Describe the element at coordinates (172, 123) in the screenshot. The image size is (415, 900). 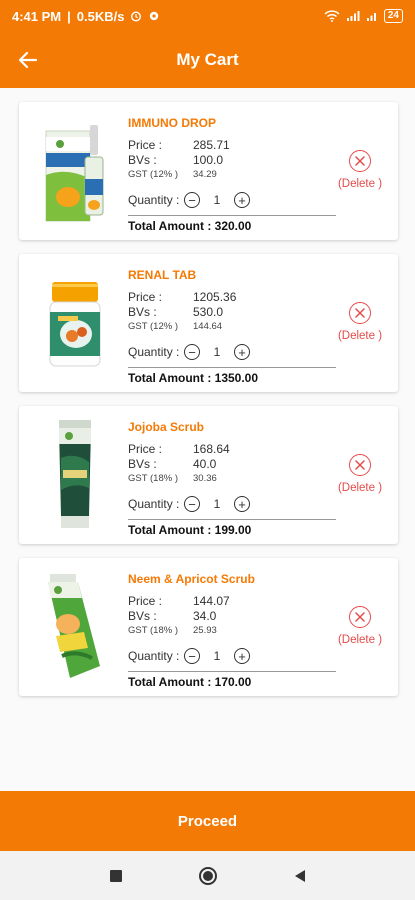
I see `product-name: IMMUNO DROP` at that location.